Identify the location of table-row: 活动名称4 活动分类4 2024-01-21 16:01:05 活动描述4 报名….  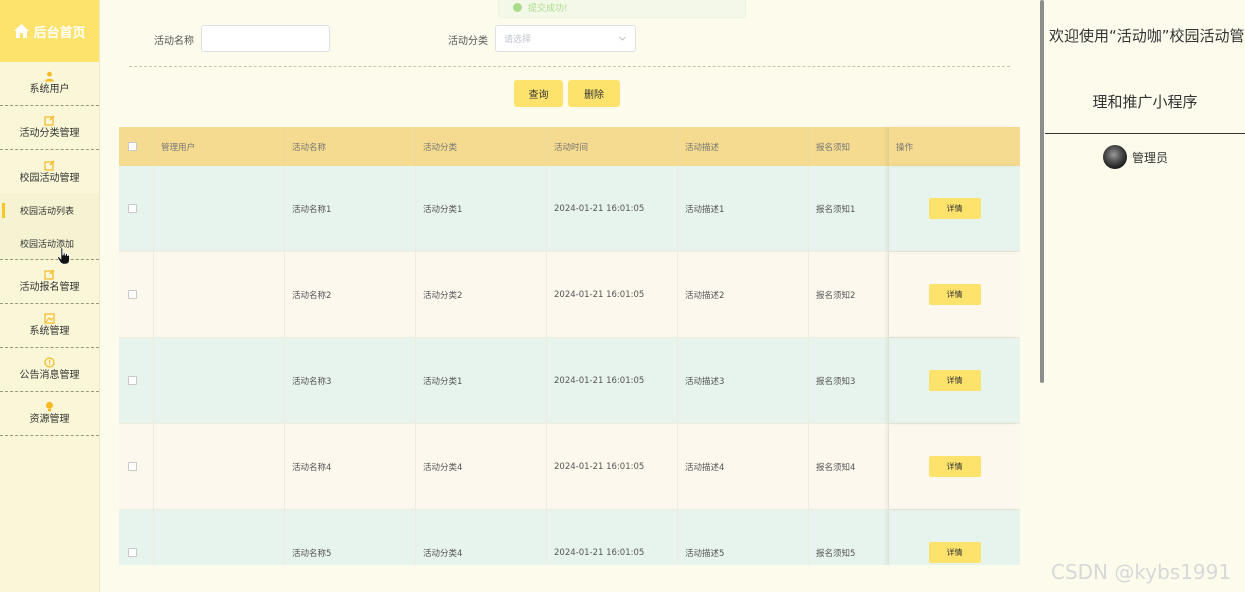
(569, 467).